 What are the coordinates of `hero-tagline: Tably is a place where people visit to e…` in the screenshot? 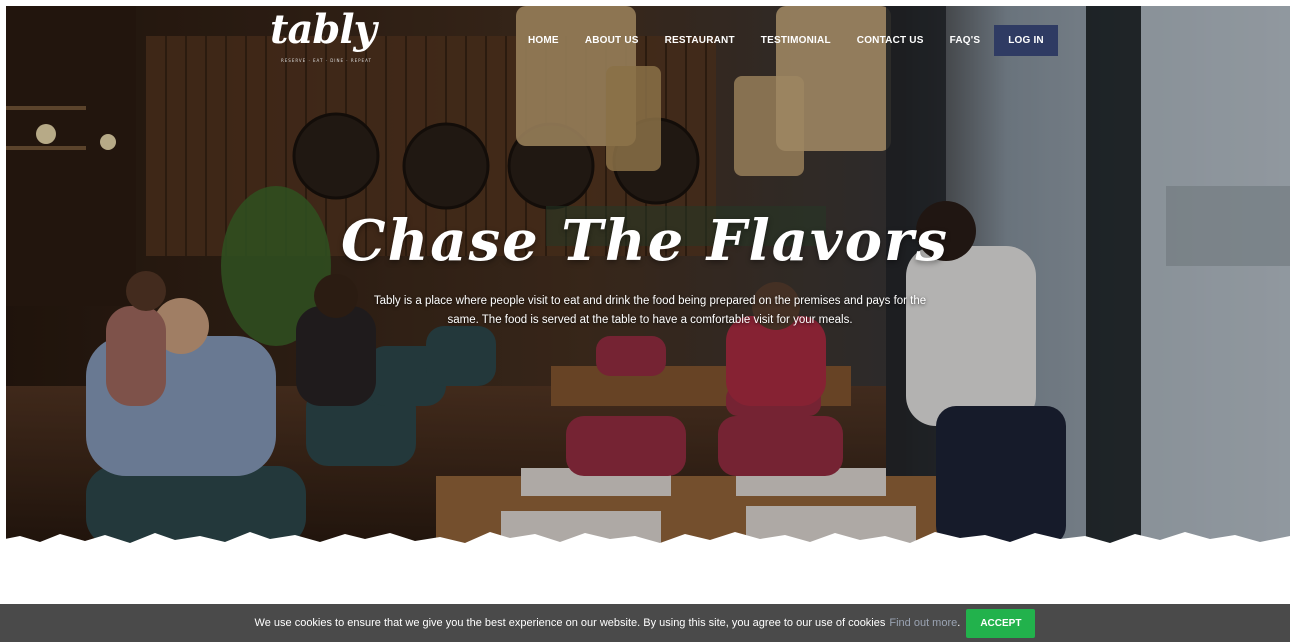 It's located at (650, 310).